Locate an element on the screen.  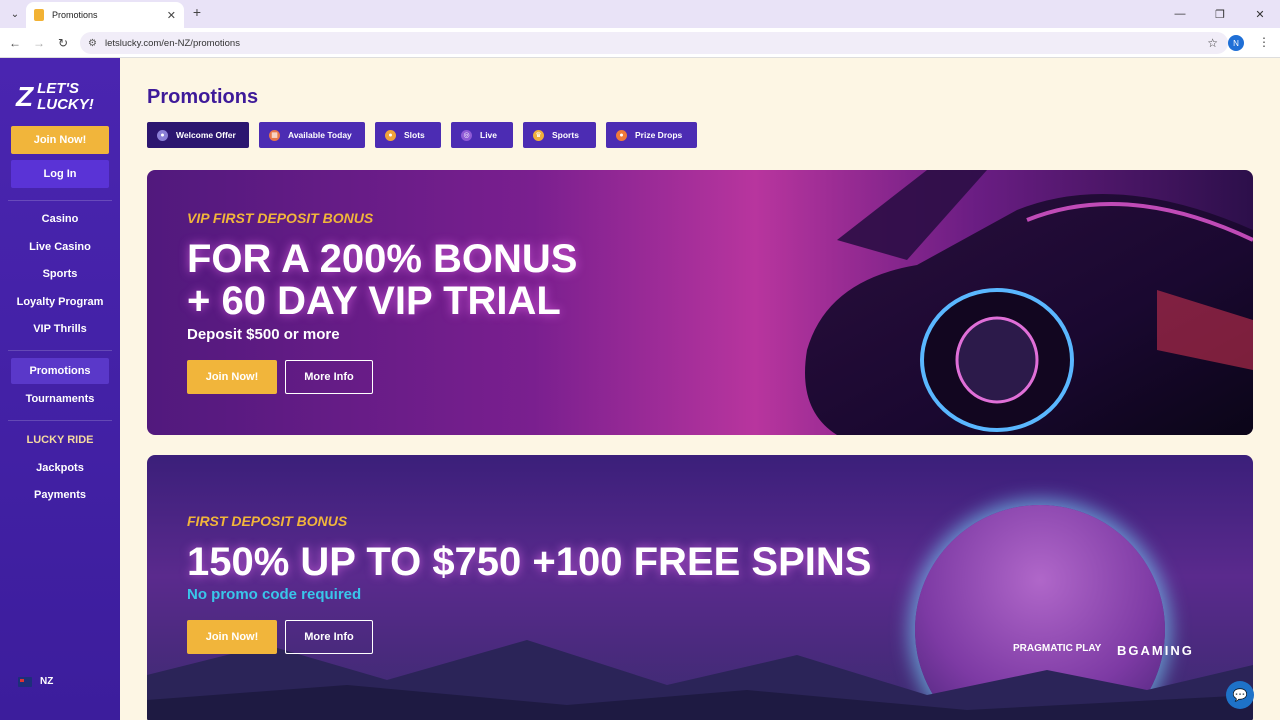
close-icon: ✕ is located at coordinates (171, 15).